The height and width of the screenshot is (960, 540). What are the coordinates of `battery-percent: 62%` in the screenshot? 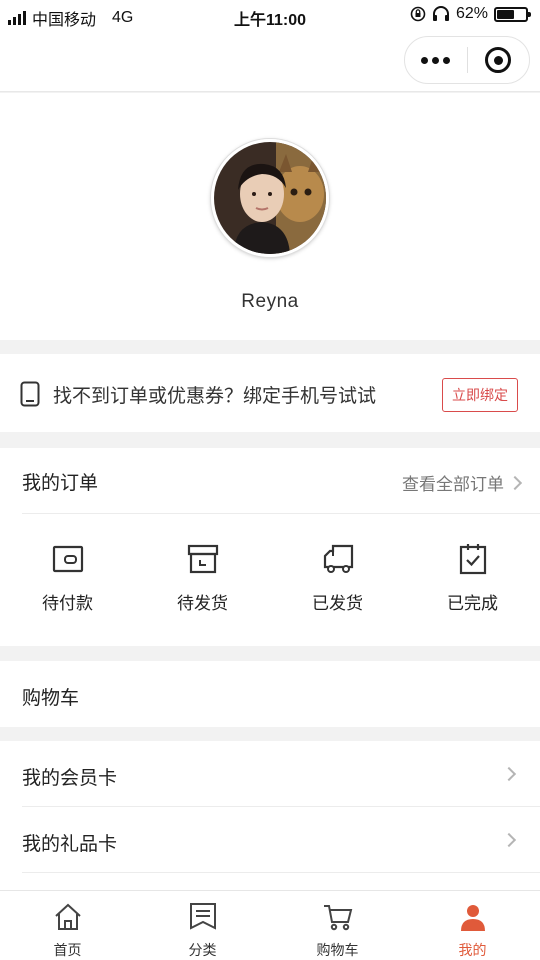 It's located at (471, 13).